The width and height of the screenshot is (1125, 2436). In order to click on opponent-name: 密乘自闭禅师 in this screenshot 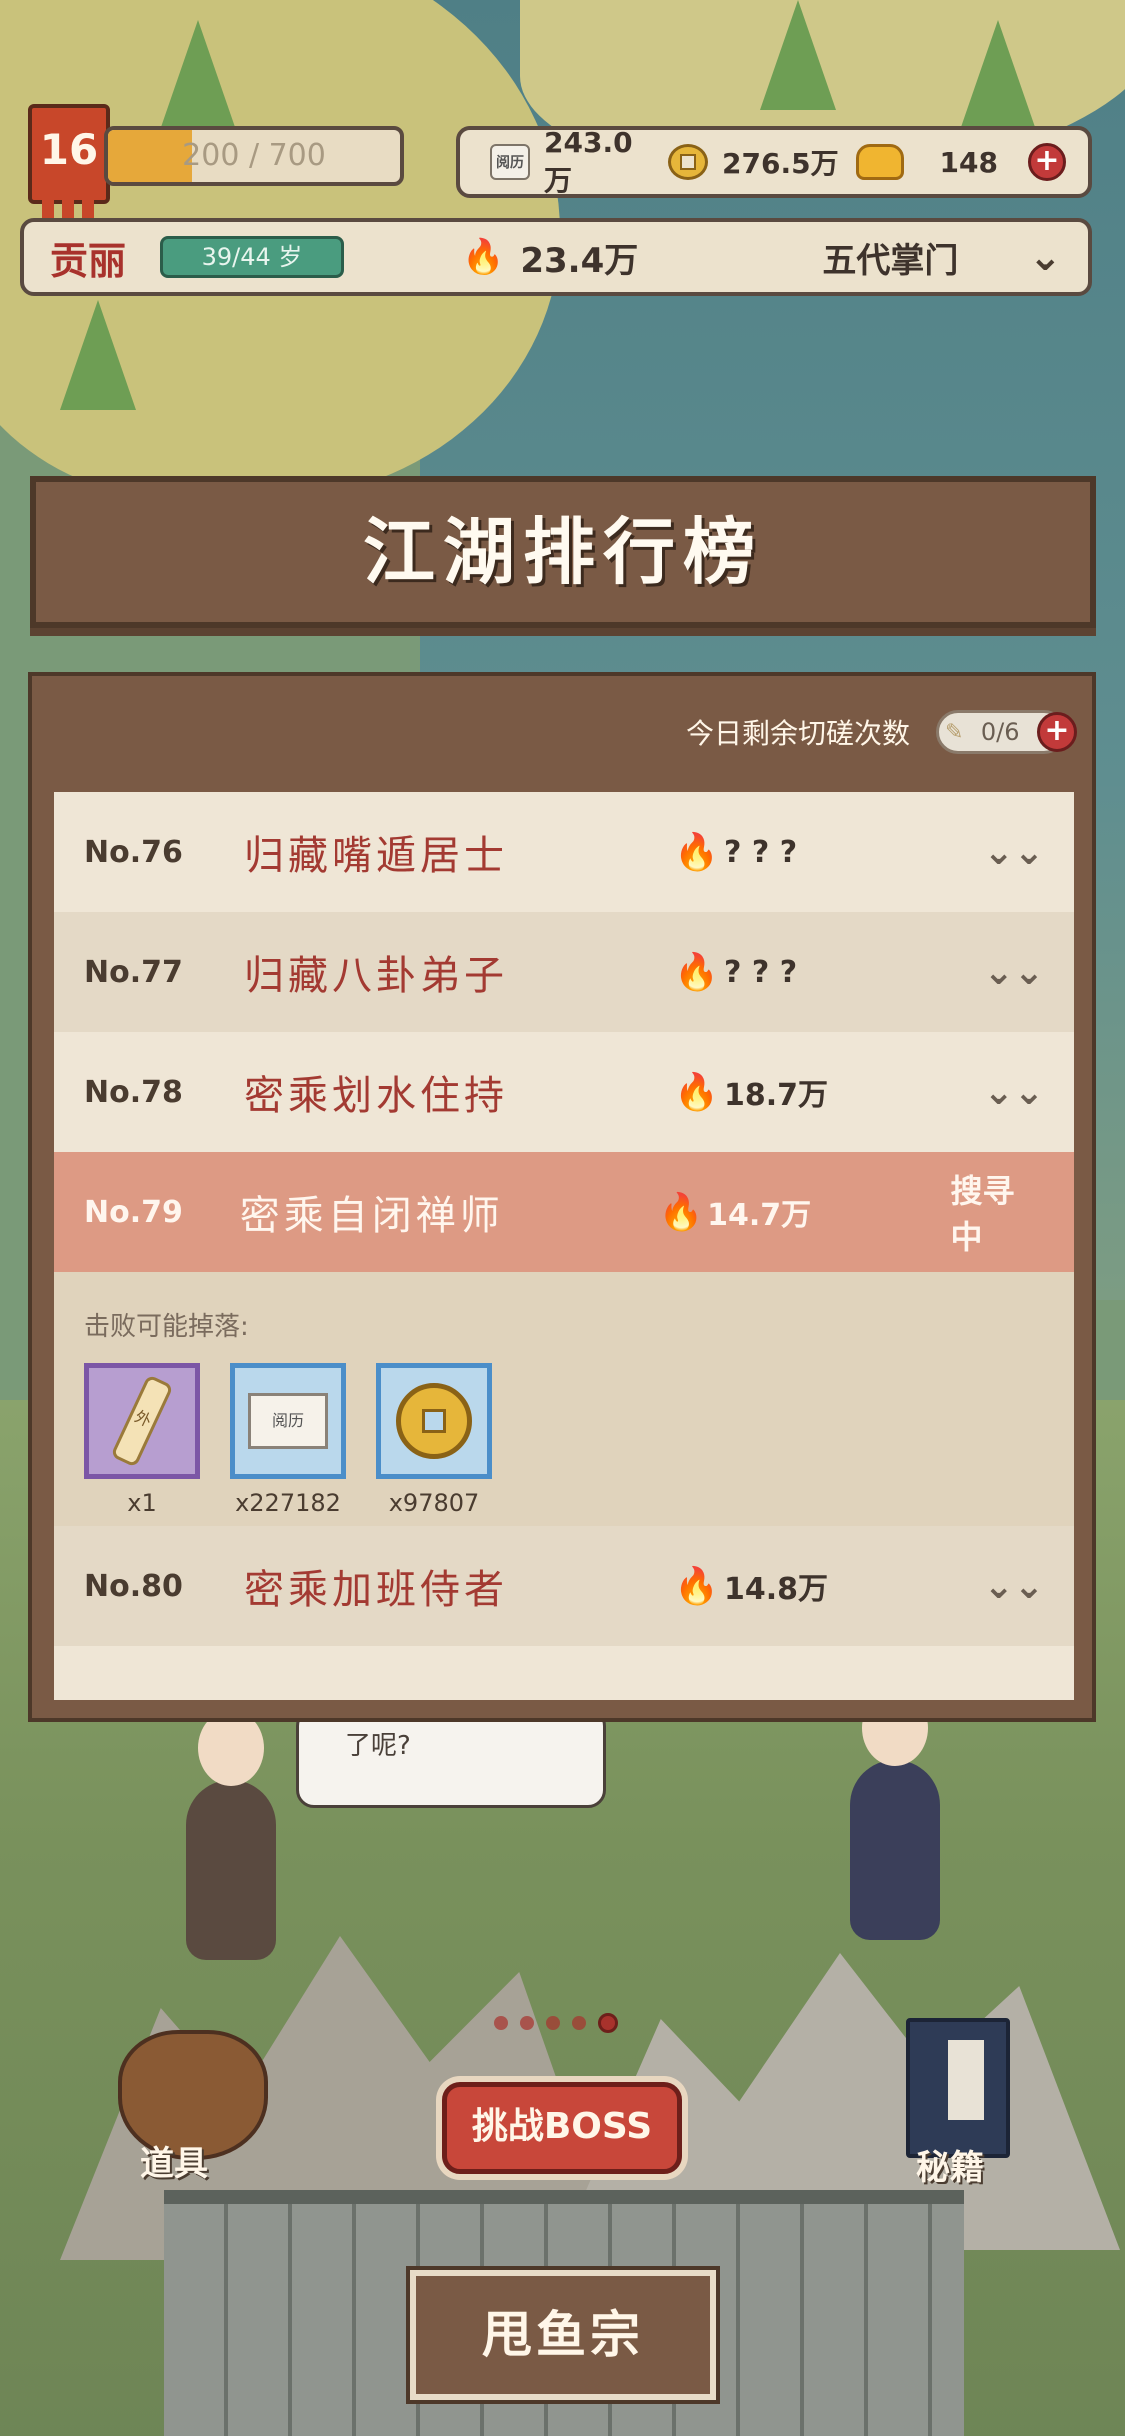, I will do `click(371, 1216)`.